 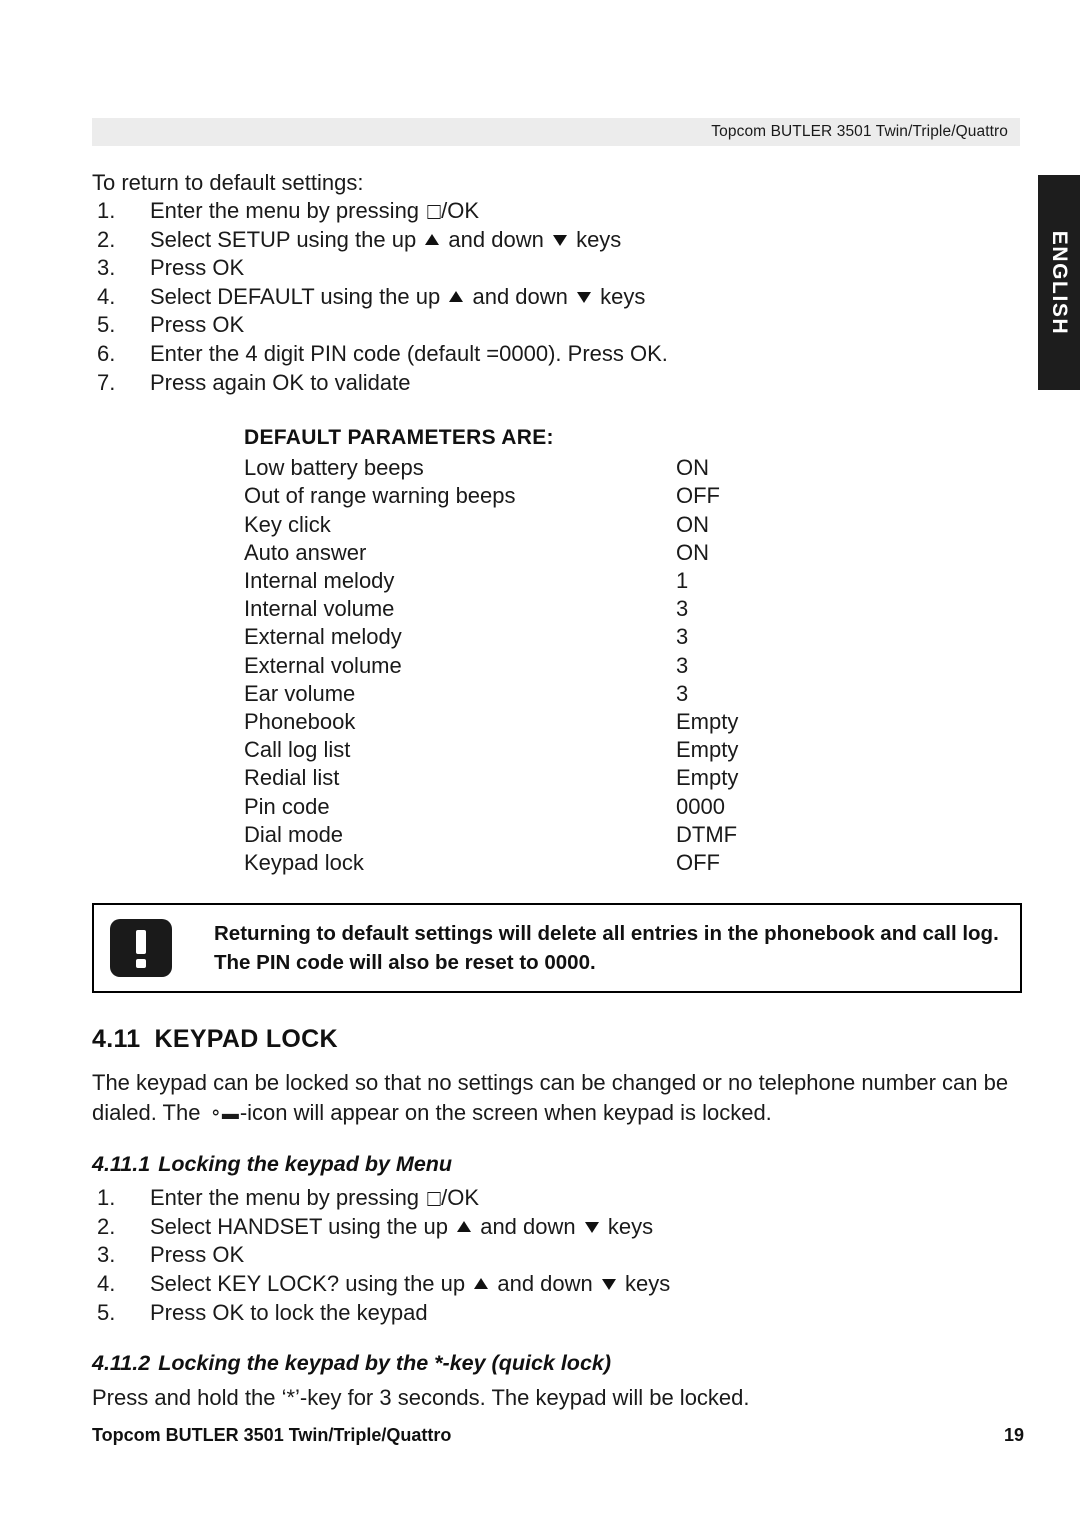 What do you see at coordinates (399, 438) in the screenshot?
I see `default-parameters-title: DEFAULT PARAMETERS ARE:` at bounding box center [399, 438].